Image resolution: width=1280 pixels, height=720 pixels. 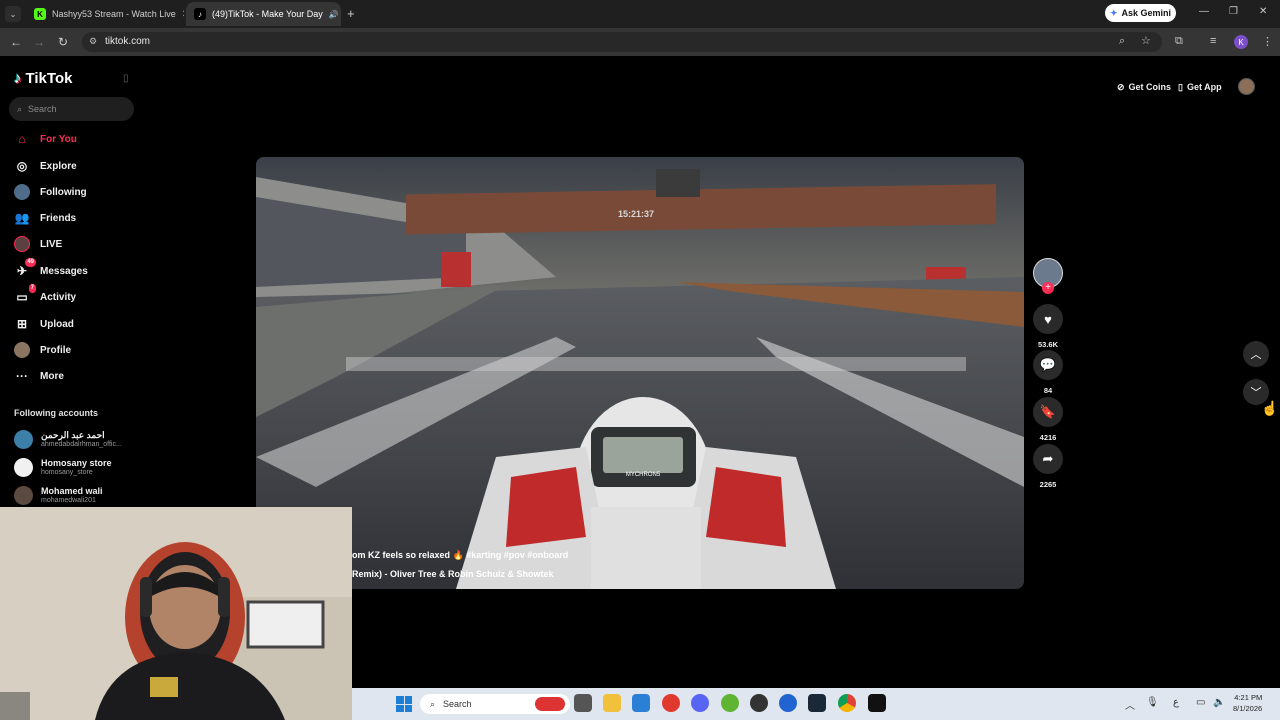 I want to click on webcam-image, so click(x=176, y=613).